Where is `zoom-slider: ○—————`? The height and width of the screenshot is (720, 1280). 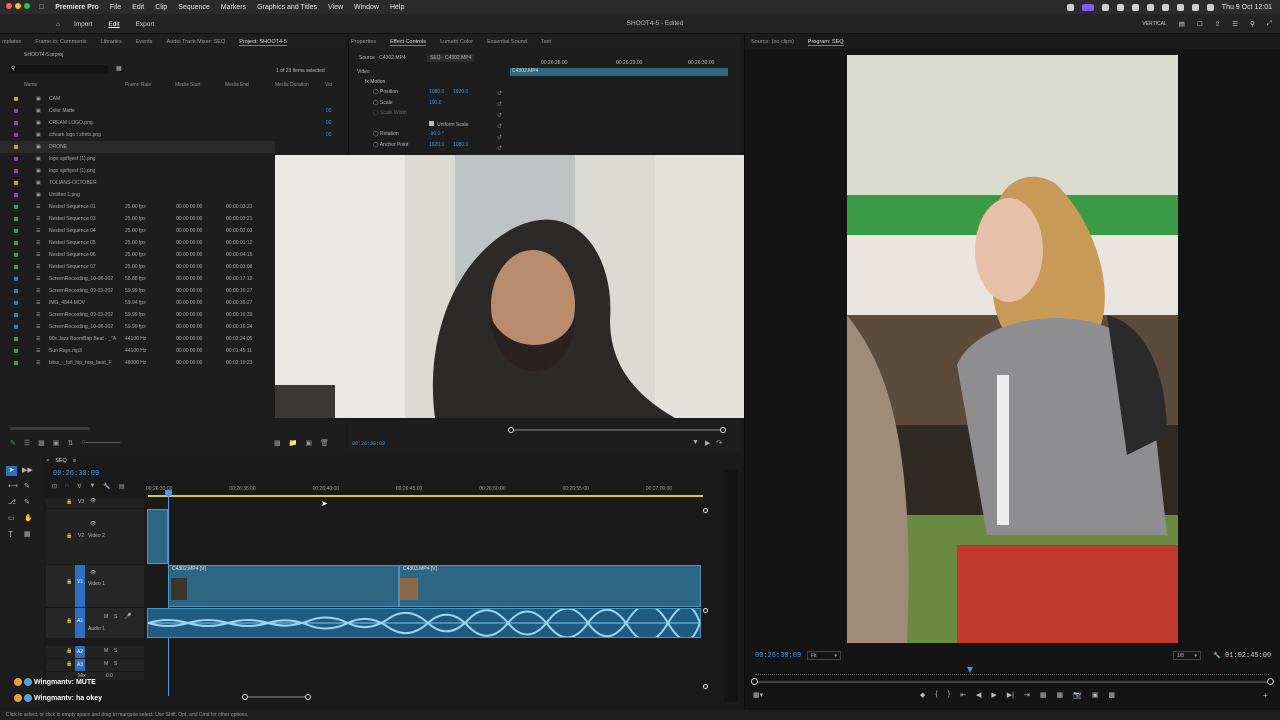
zoom-slider: ○————— is located at coordinates (100, 443).